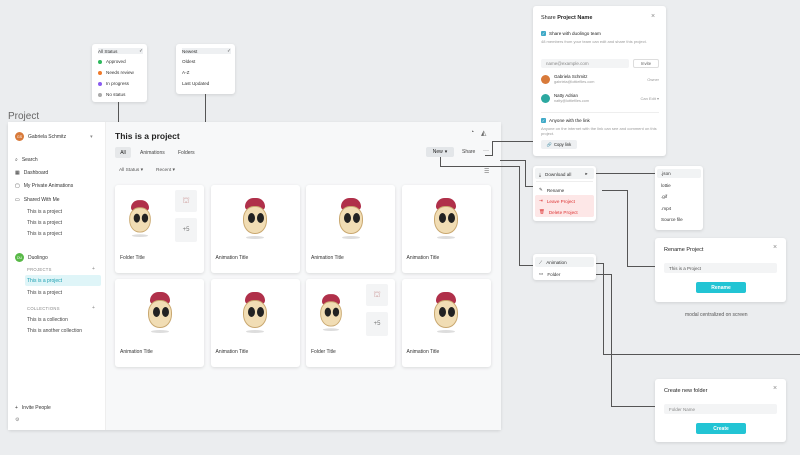  What do you see at coordinates (120, 83) in the screenshot?
I see `status-option: In progress` at bounding box center [120, 83].